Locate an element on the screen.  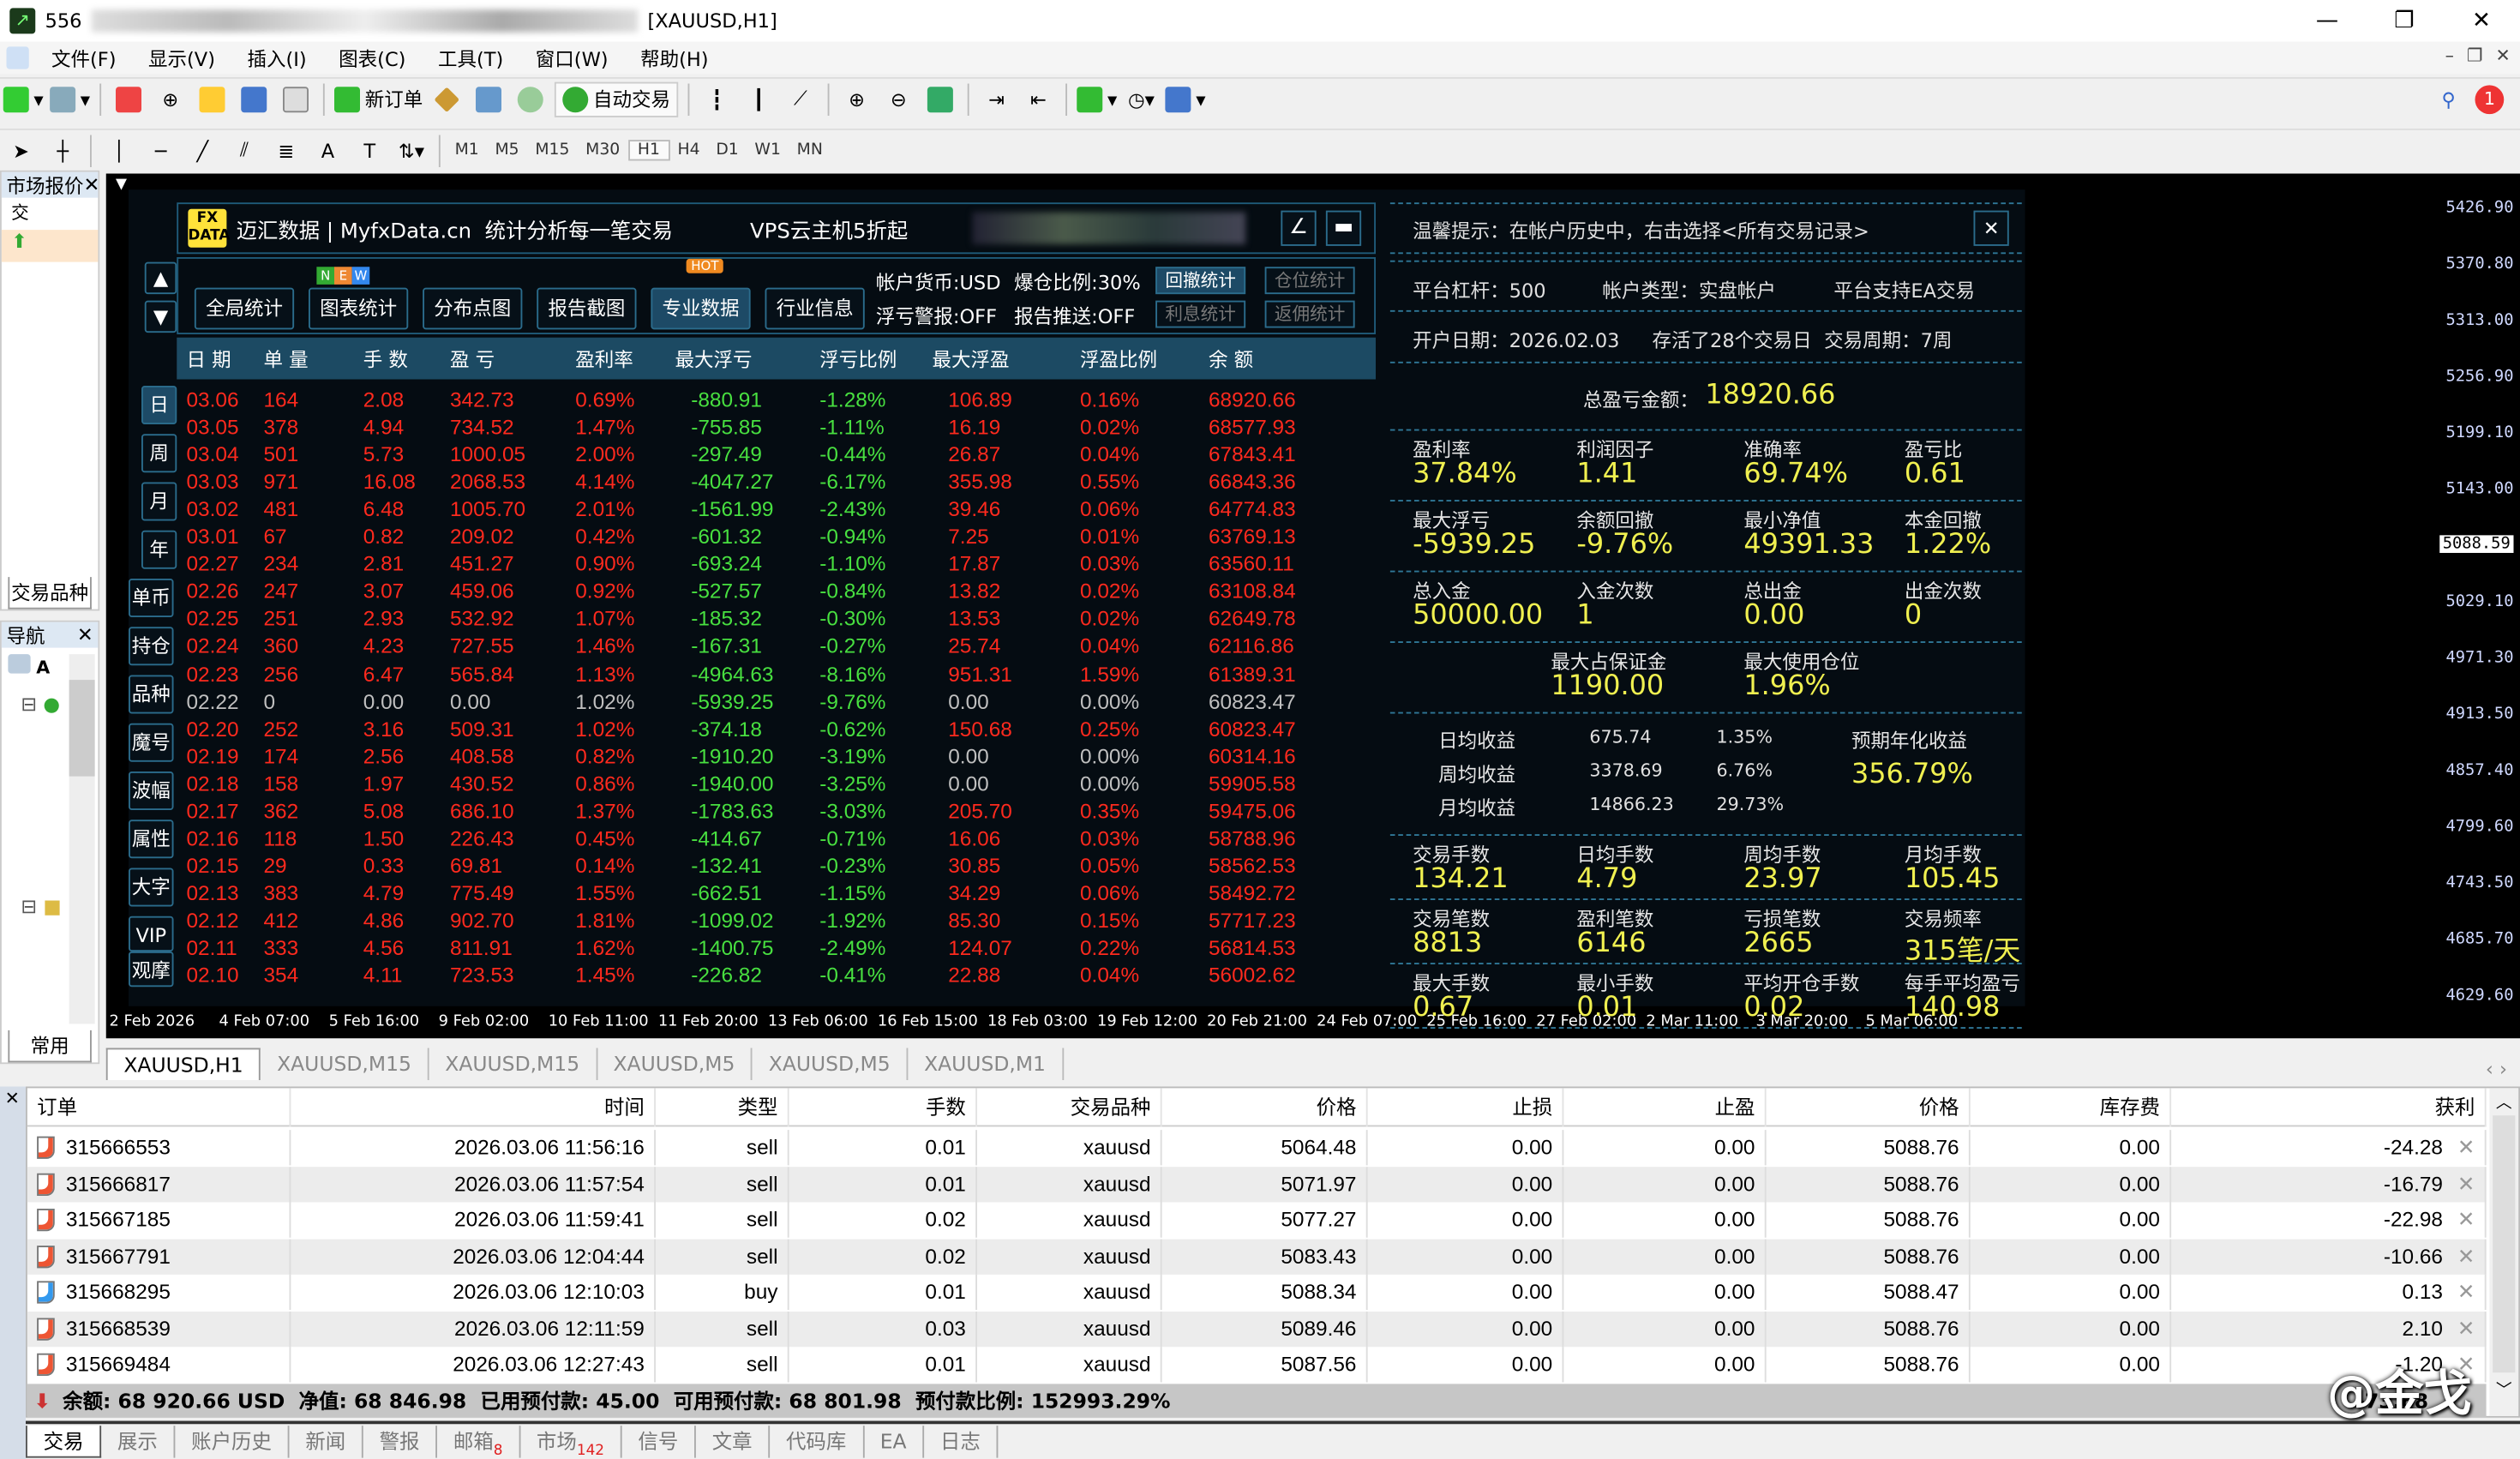
vertical-line-icon: │ is located at coordinates (118, 150).